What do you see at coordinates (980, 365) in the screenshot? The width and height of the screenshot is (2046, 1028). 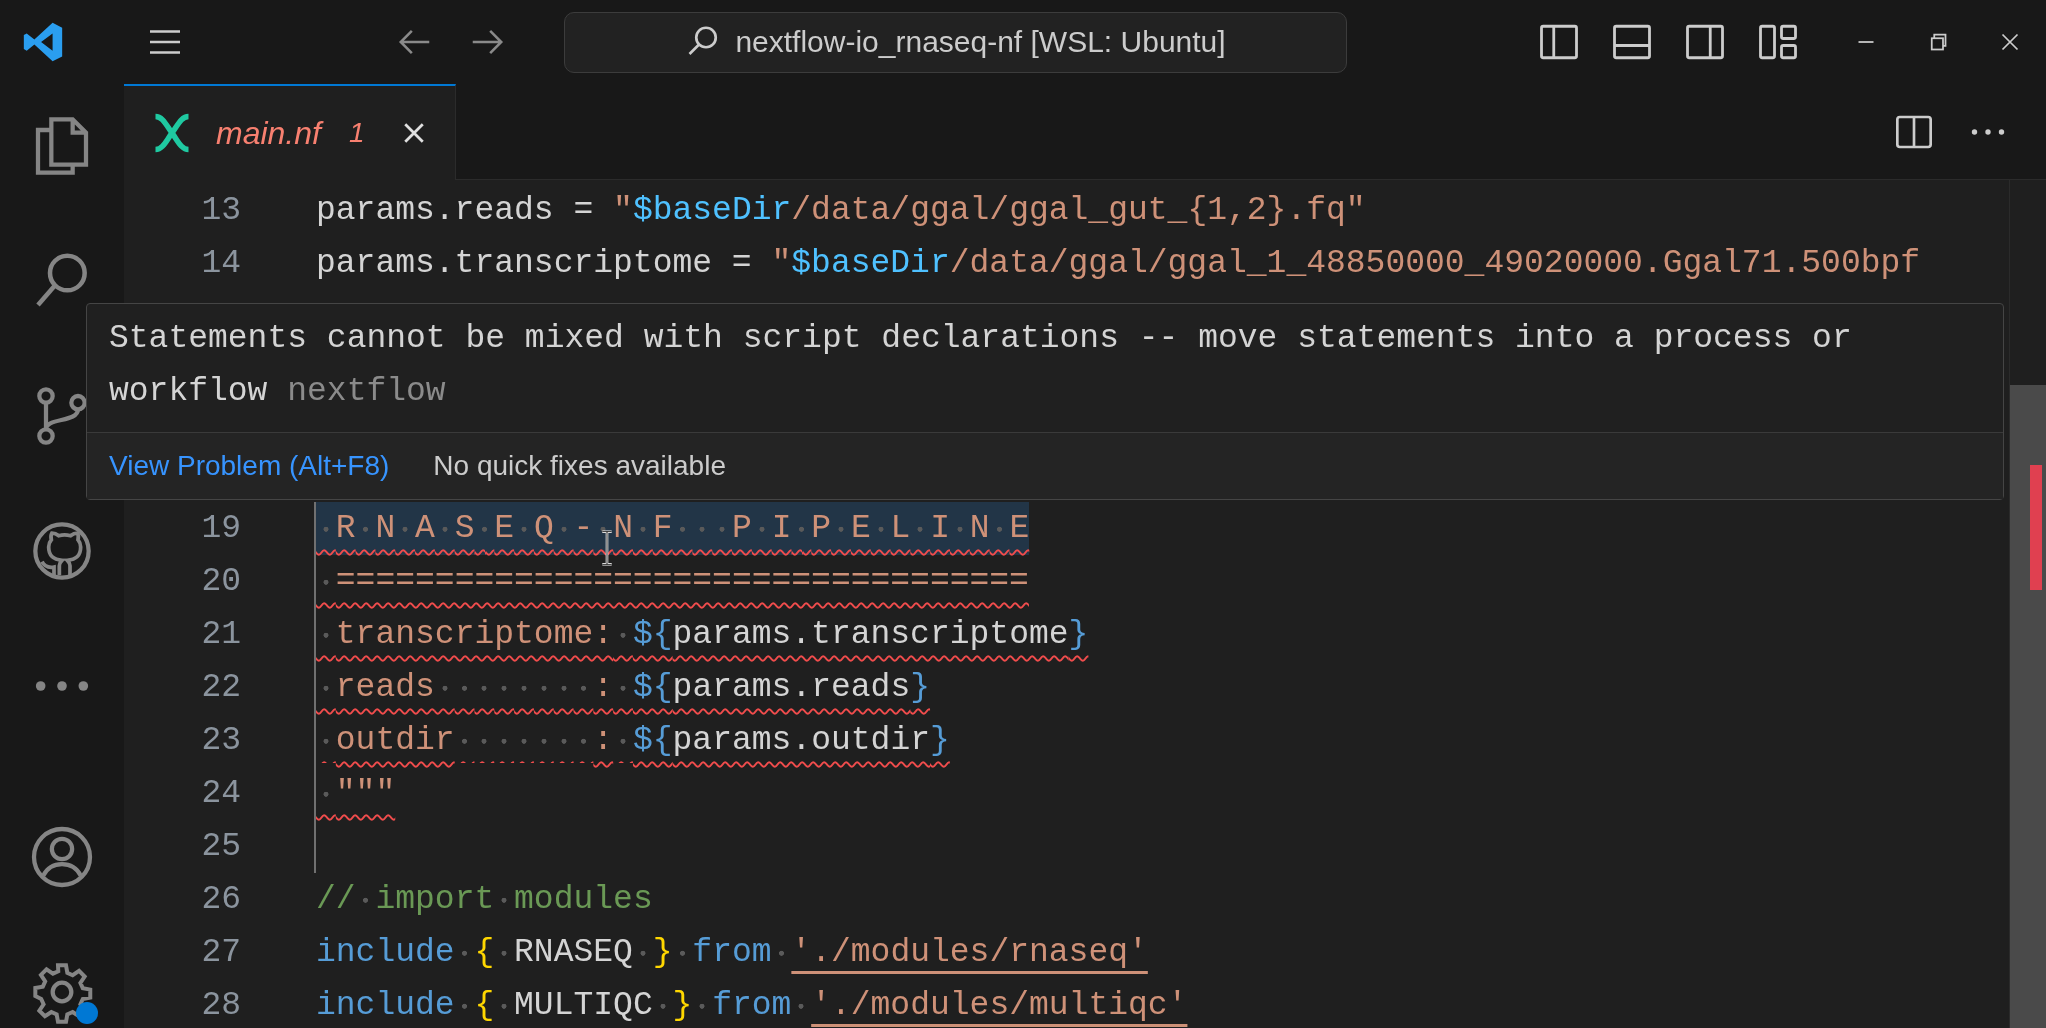 I see `problem-message: Statements cannot be mixed with script declarations -- move statements into a process or workflow nextflow` at bounding box center [980, 365].